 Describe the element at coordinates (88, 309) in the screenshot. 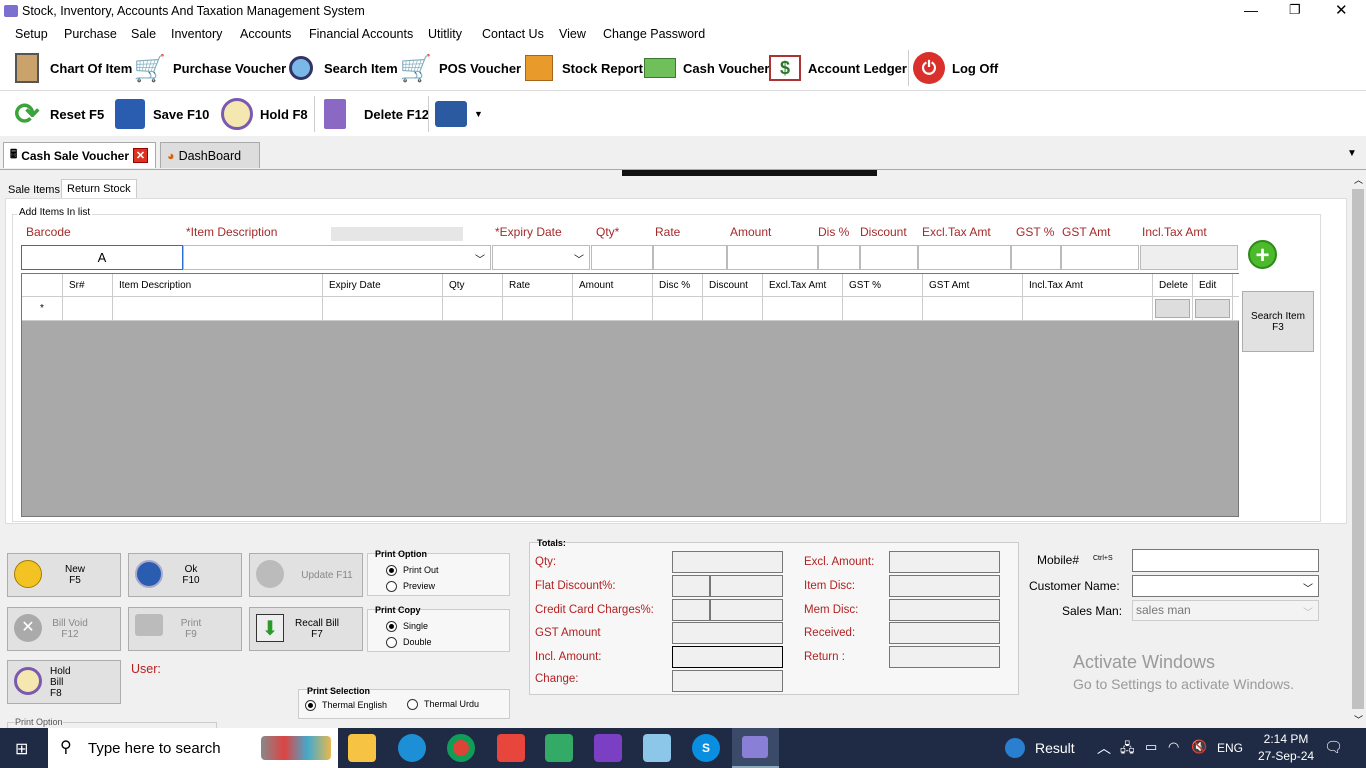

I see `cell-sr` at that location.